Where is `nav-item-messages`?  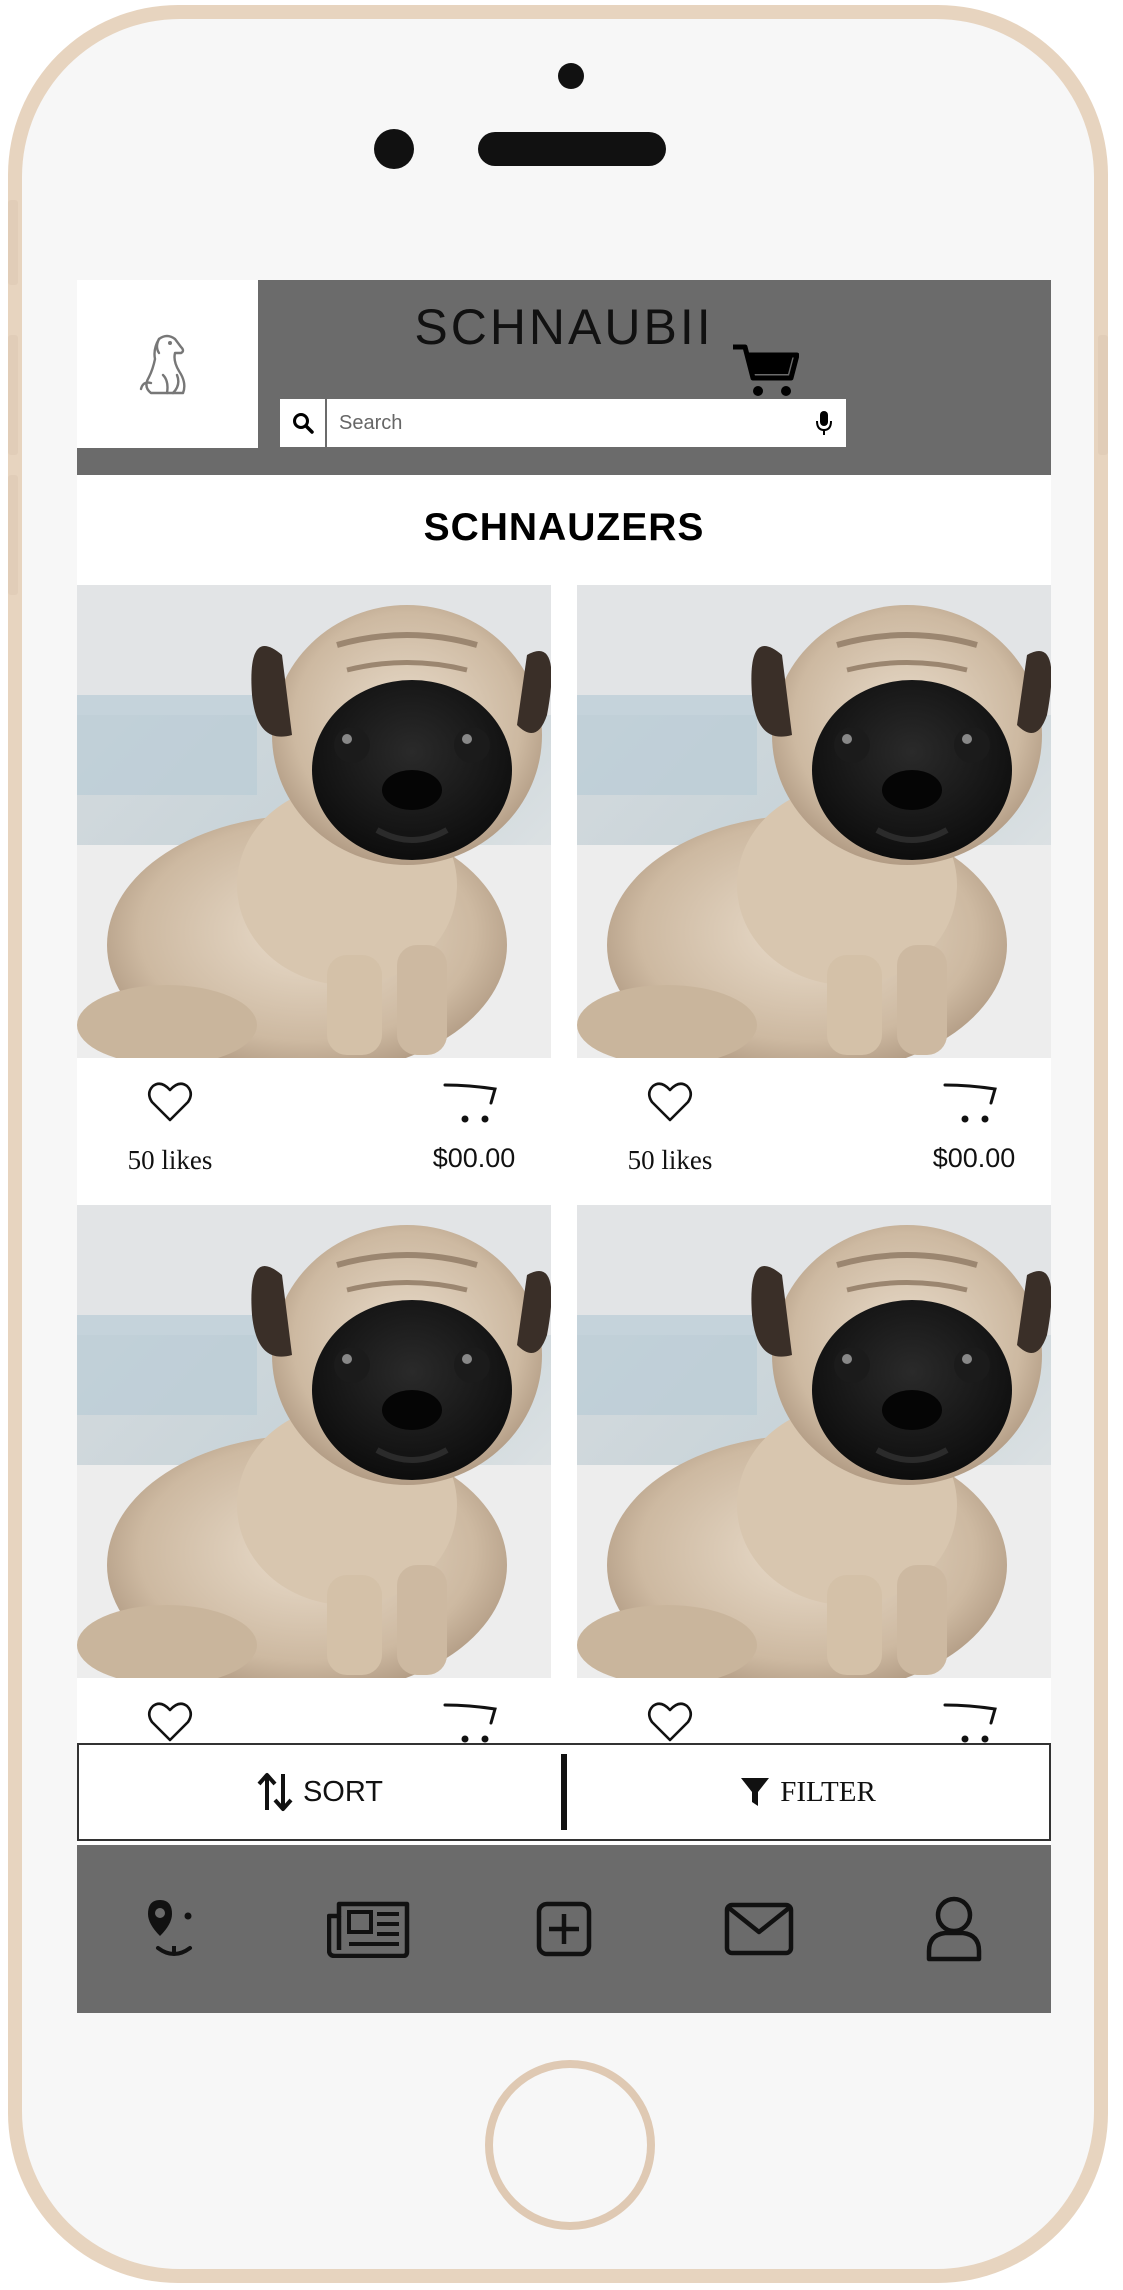 nav-item-messages is located at coordinates (759, 1929).